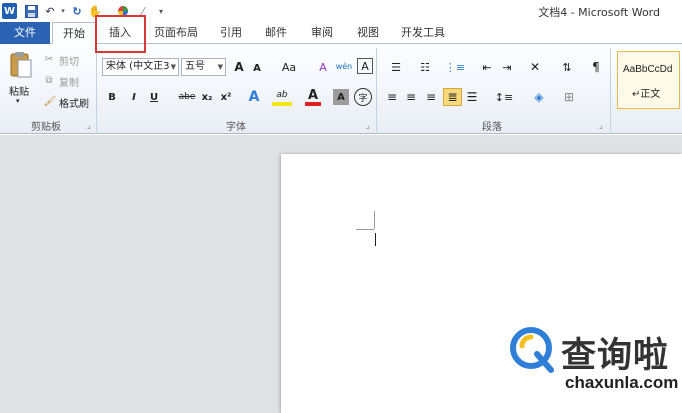  What do you see at coordinates (539, 97) in the screenshot?
I see `paragraph-shading-icon: ◈` at bounding box center [539, 97].